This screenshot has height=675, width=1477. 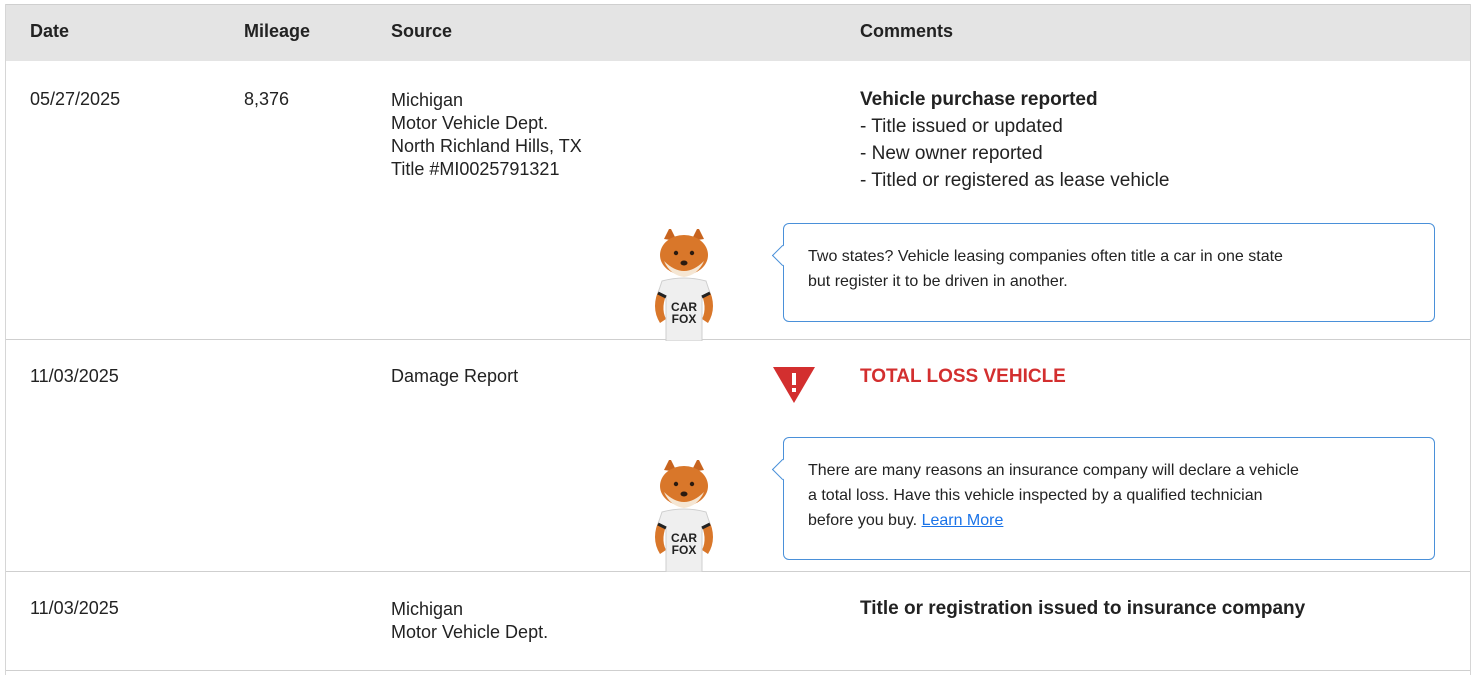 What do you see at coordinates (475, 169) in the screenshot?
I see `source-line: Title #MI0025791321` at bounding box center [475, 169].